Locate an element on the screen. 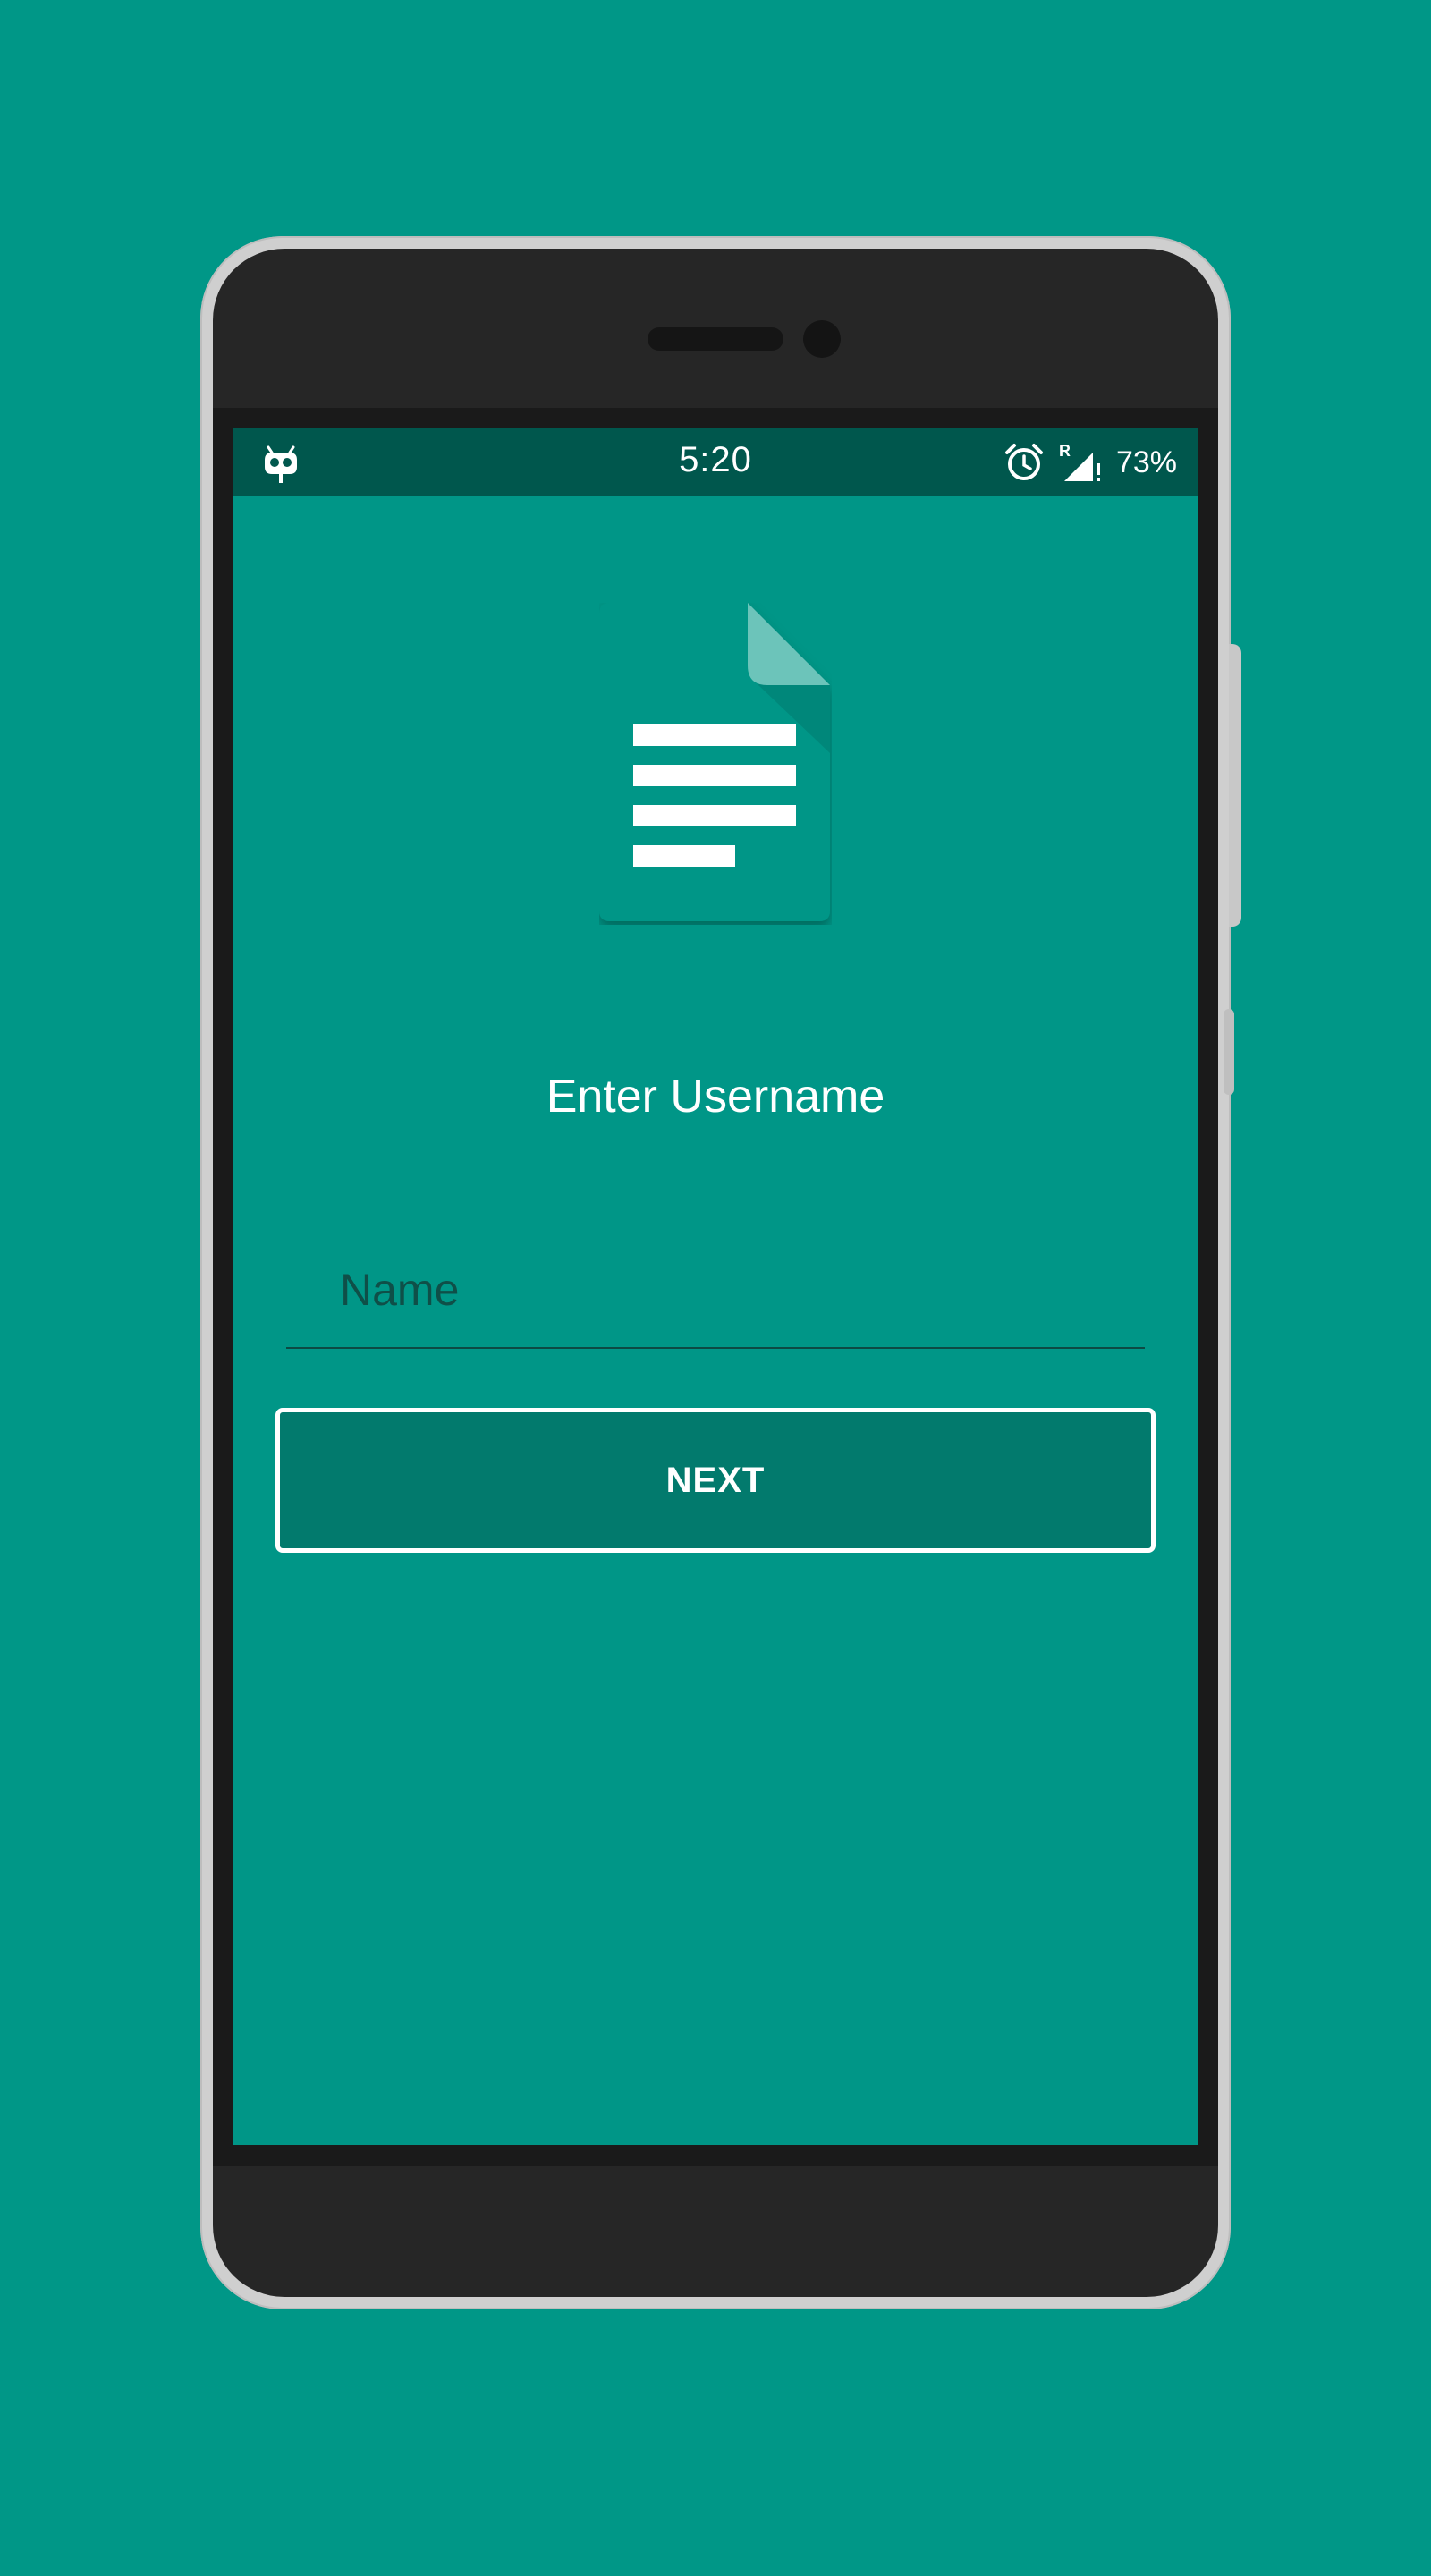 The width and height of the screenshot is (1431, 2576). document-icon is located at coordinates (715, 762).